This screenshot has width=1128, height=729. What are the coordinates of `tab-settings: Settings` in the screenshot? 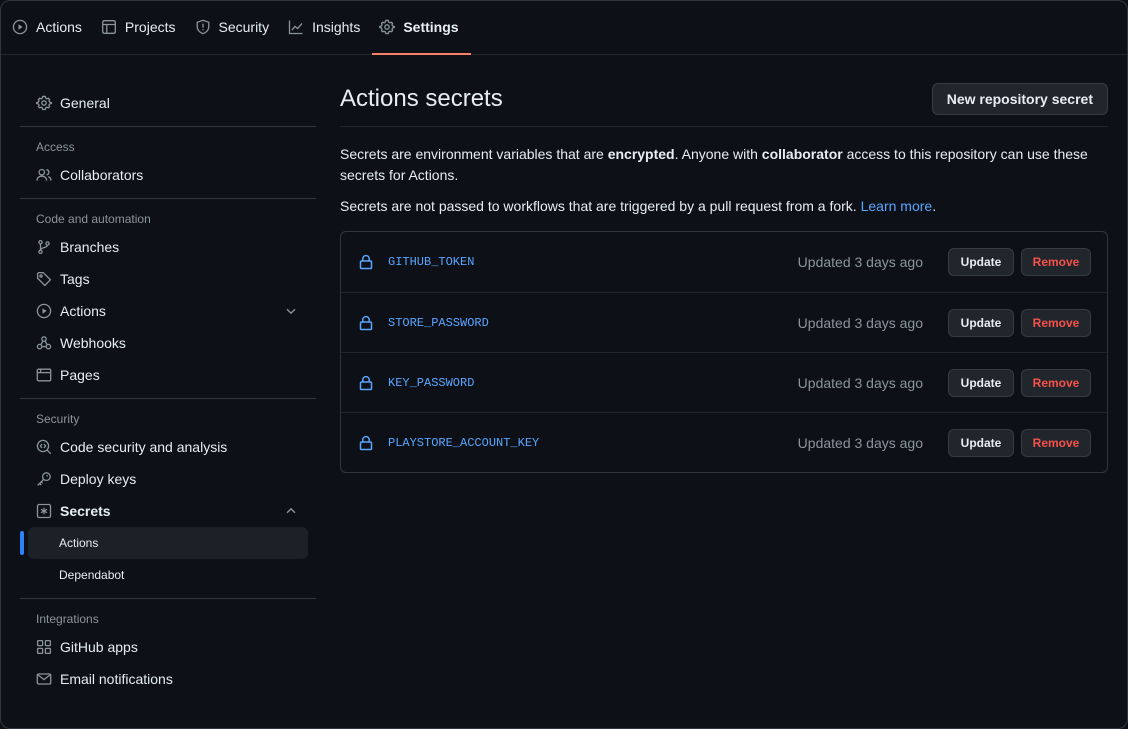 It's located at (421, 28).